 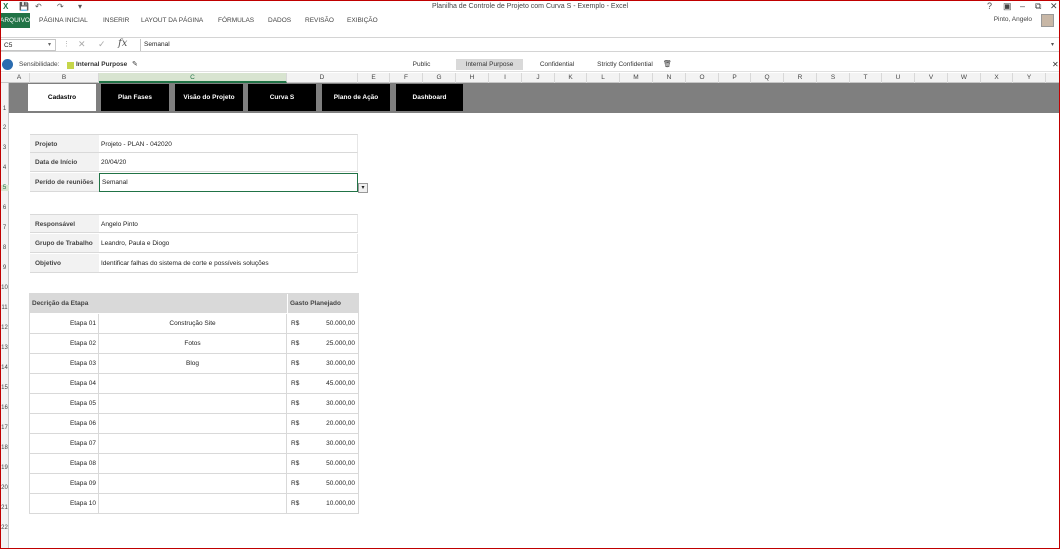 I want to click on column-header: P, so click(x=735, y=78).